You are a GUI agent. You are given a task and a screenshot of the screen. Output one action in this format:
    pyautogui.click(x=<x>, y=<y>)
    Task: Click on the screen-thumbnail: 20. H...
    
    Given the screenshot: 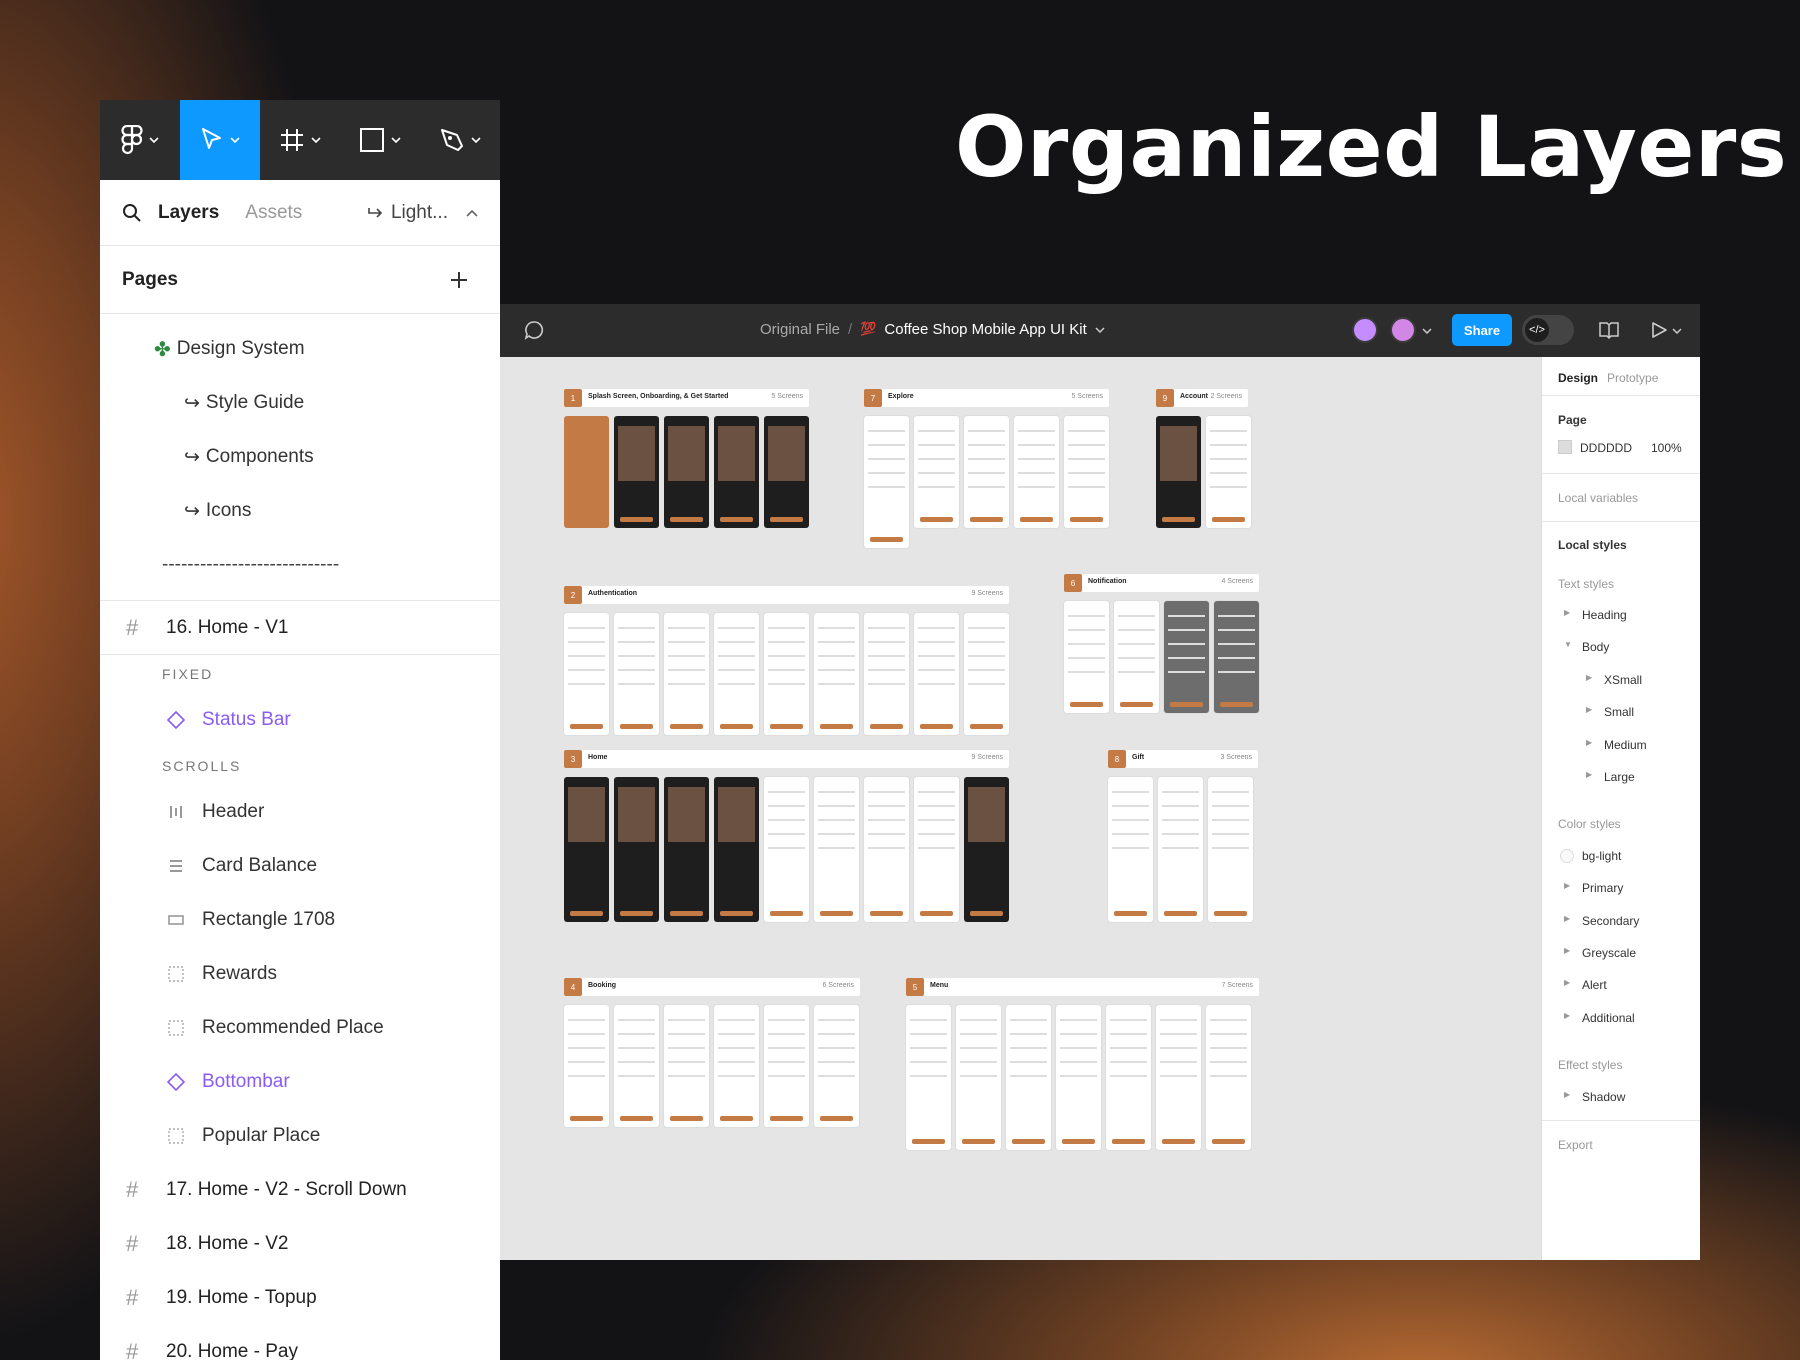 What is the action you would take?
    pyautogui.click(x=836, y=849)
    